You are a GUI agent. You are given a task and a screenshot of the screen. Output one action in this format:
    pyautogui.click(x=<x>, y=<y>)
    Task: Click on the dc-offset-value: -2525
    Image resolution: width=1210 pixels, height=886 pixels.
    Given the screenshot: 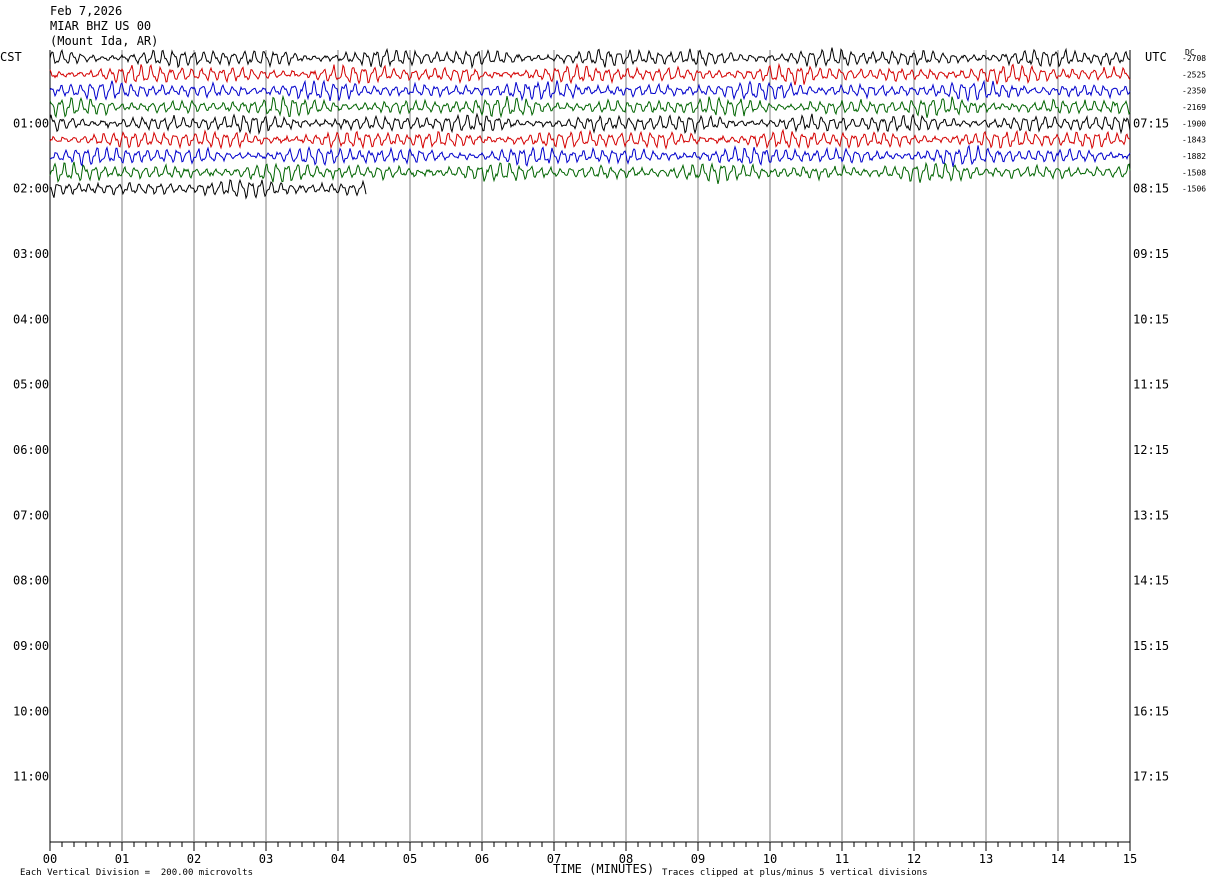 What is the action you would take?
    pyautogui.click(x=1194, y=74)
    